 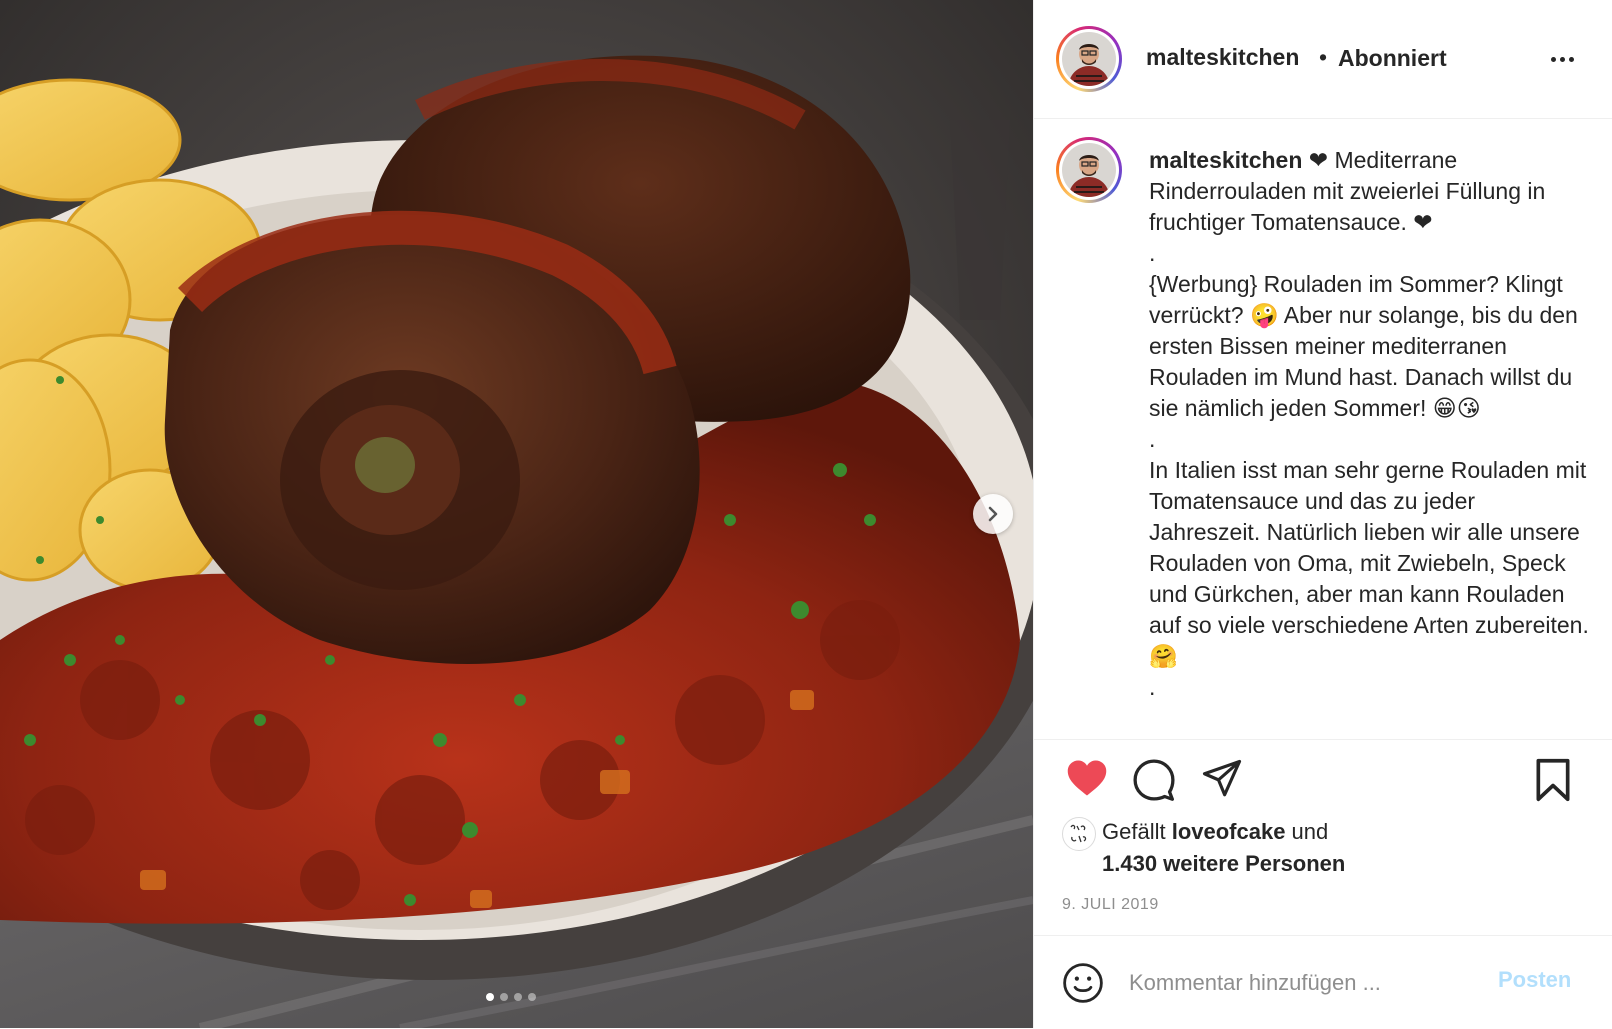 I want to click on comment-bar: Posten, so click(x=1323, y=982).